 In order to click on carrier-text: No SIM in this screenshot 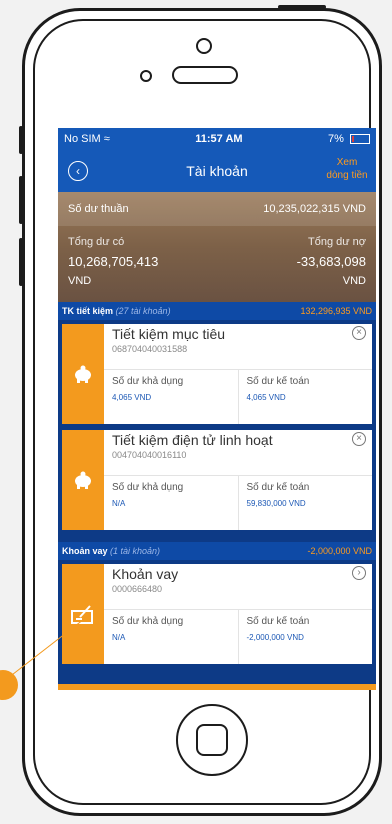, I will do `click(82, 139)`.